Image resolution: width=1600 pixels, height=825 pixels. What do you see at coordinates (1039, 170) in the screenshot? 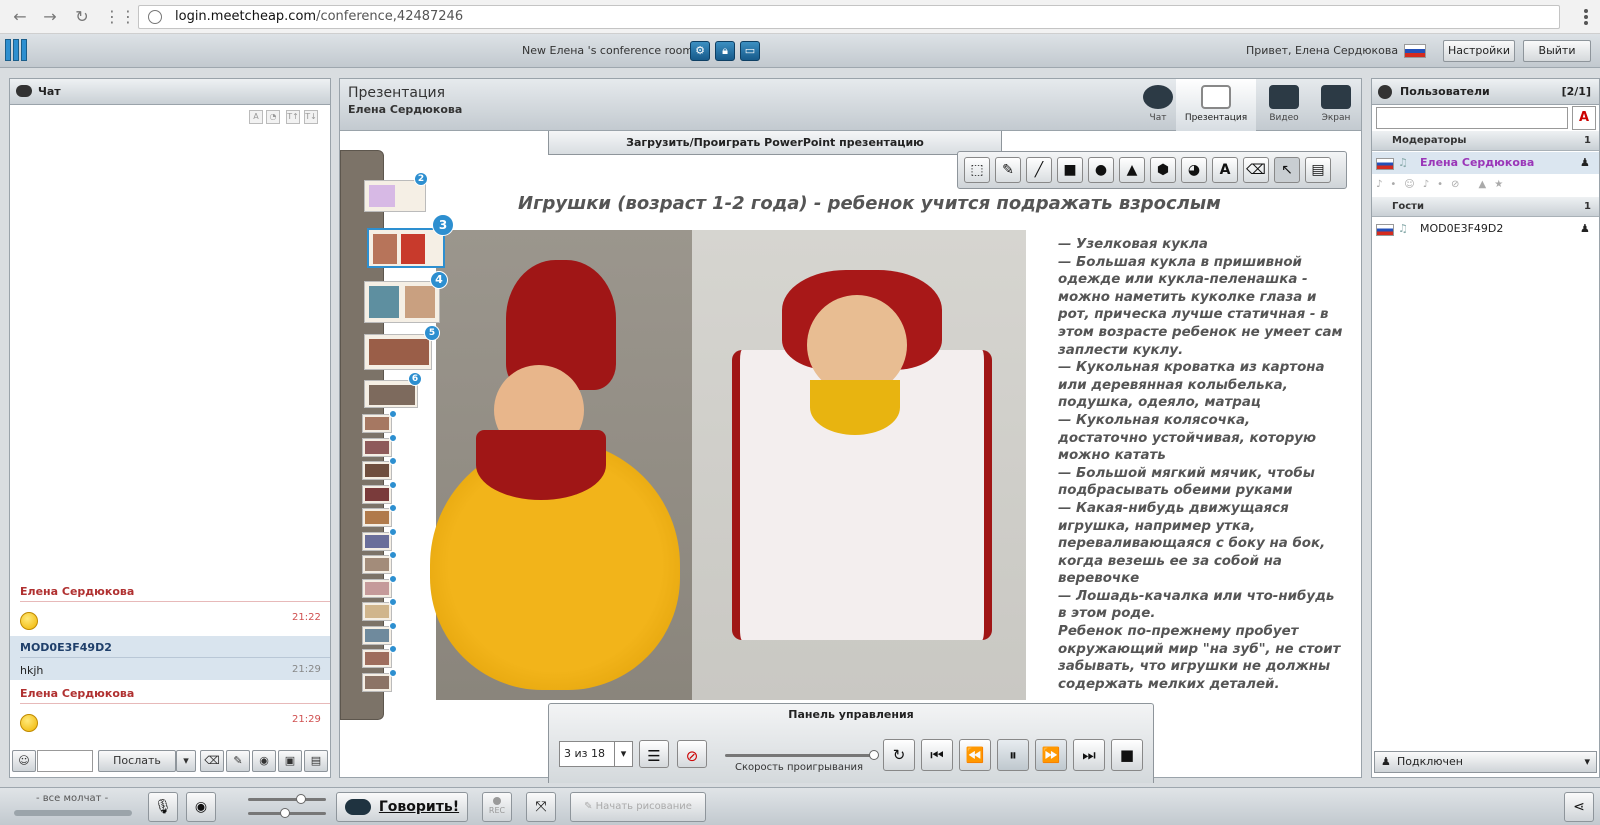
I see `line-icon: ╱` at bounding box center [1039, 170].